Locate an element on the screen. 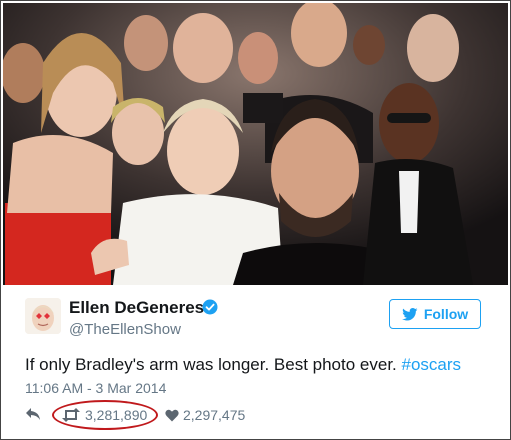 Image resolution: width=511 pixels, height=440 pixels. like-count: 2,297,475 is located at coordinates (214, 415).